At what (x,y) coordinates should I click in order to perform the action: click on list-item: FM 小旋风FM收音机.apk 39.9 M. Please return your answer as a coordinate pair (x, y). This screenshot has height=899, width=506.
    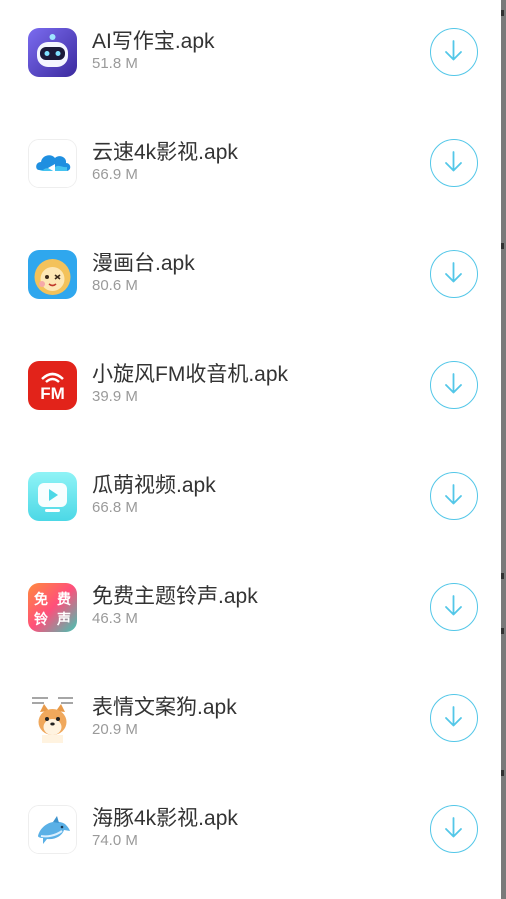
    Looking at the image, I should click on (250, 385).